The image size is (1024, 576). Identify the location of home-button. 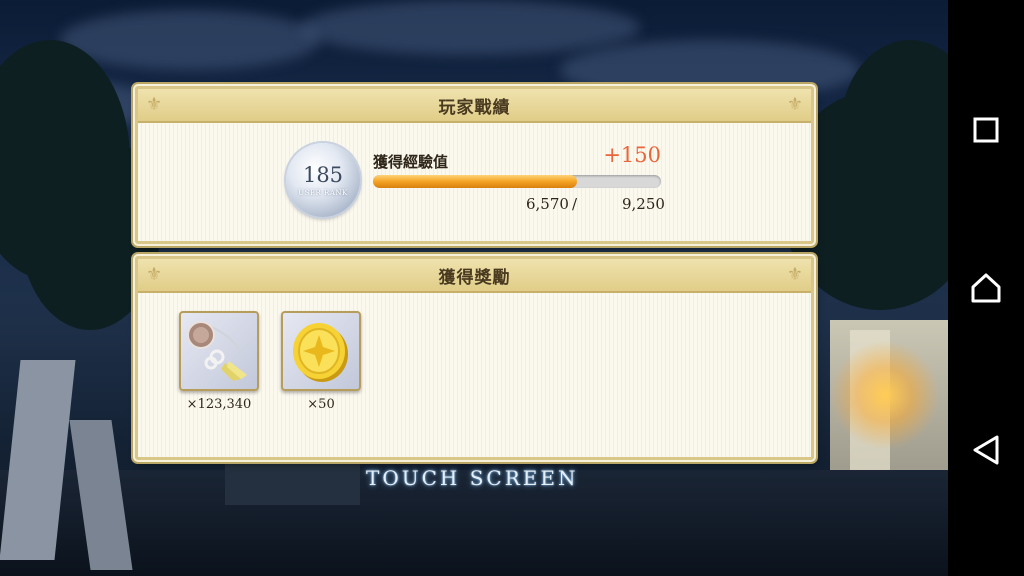
(986, 288).